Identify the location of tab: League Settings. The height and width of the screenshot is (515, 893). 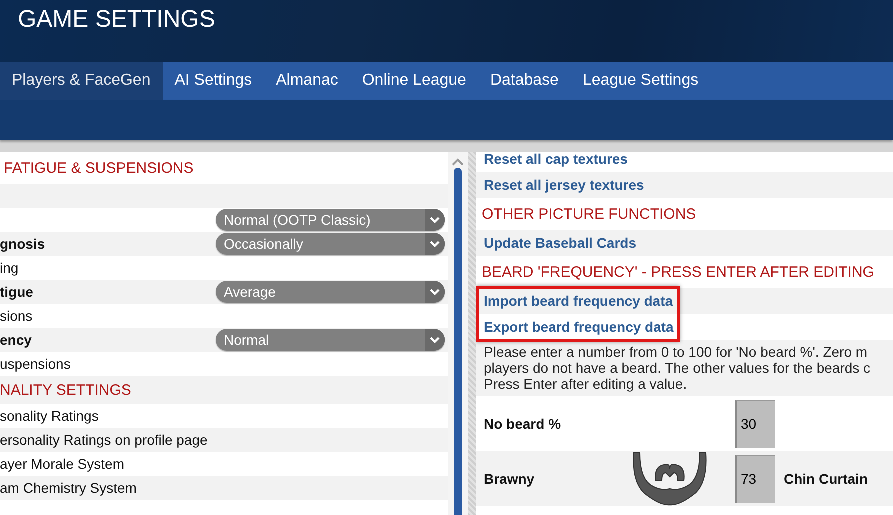
(640, 81).